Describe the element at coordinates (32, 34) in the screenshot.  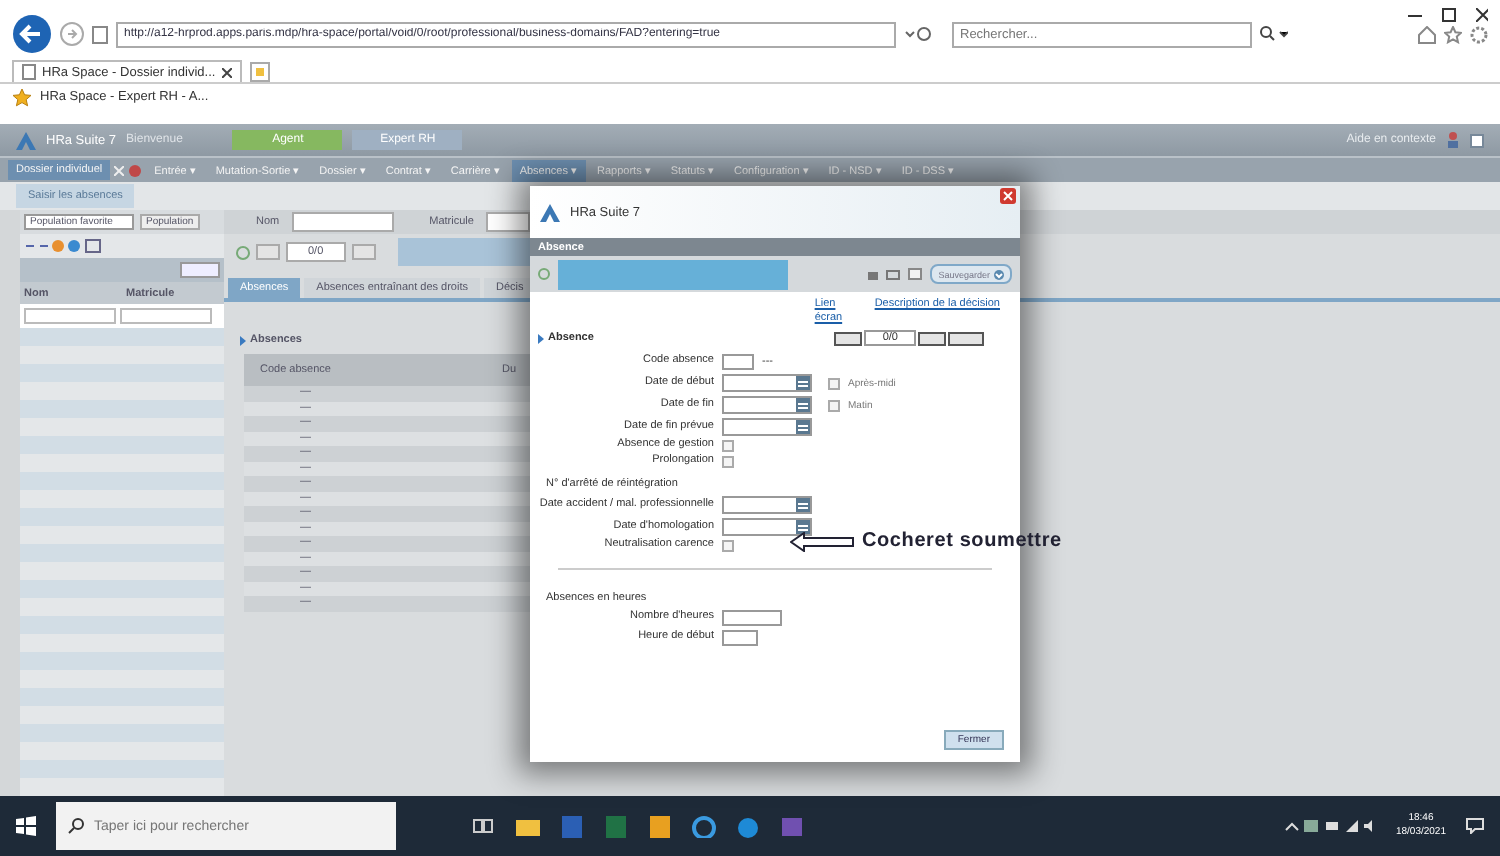
I see `back-icon` at that location.